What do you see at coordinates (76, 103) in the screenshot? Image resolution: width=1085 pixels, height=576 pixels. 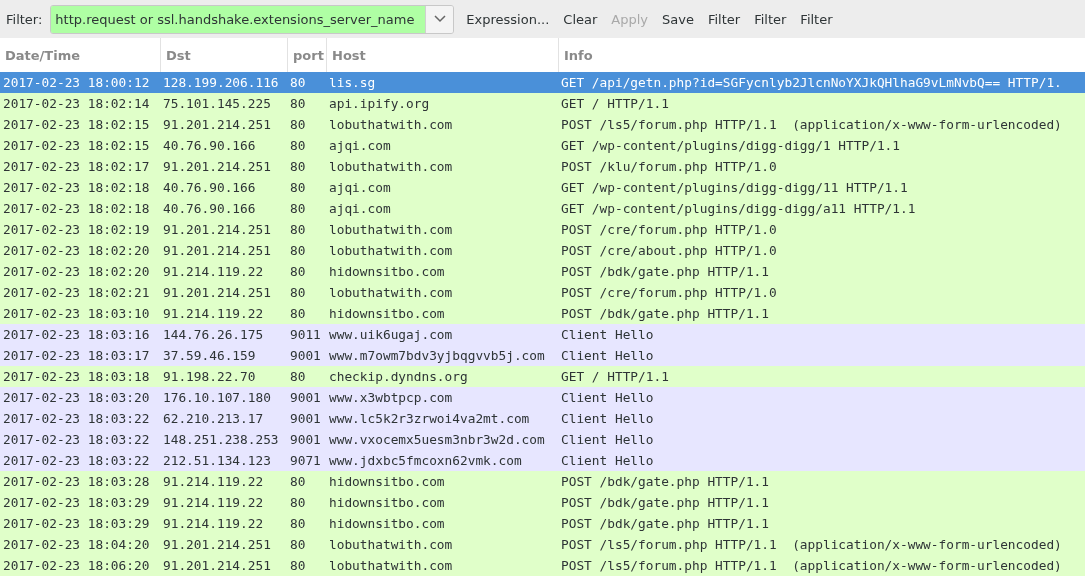 I see `table-cell-text: 2017-02-23 18:02:14` at bounding box center [76, 103].